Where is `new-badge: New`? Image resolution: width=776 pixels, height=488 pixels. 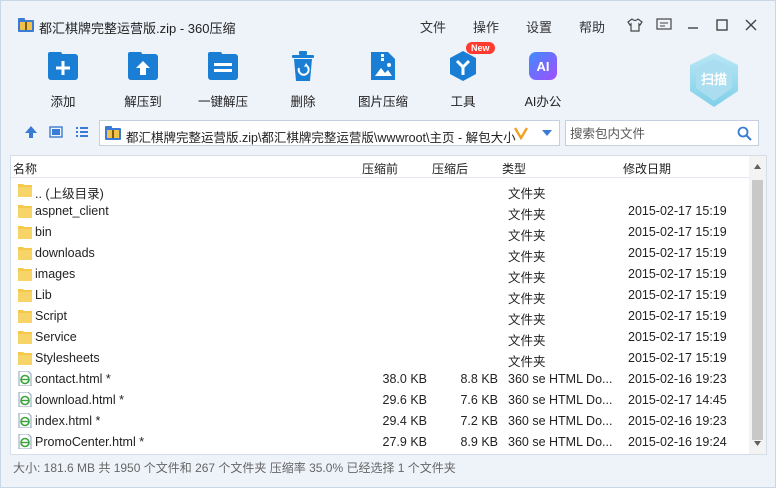
new-badge: New is located at coordinates (480, 48).